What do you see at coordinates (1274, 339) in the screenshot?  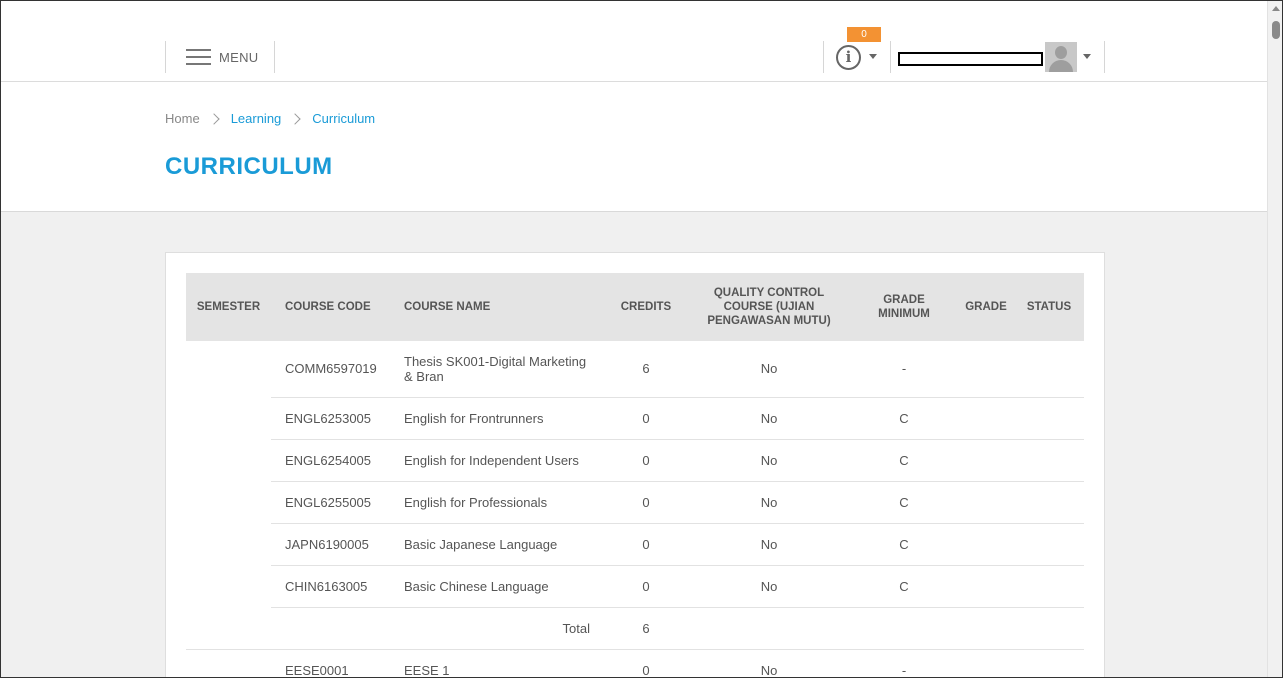 I see `vertical-scrollbar` at bounding box center [1274, 339].